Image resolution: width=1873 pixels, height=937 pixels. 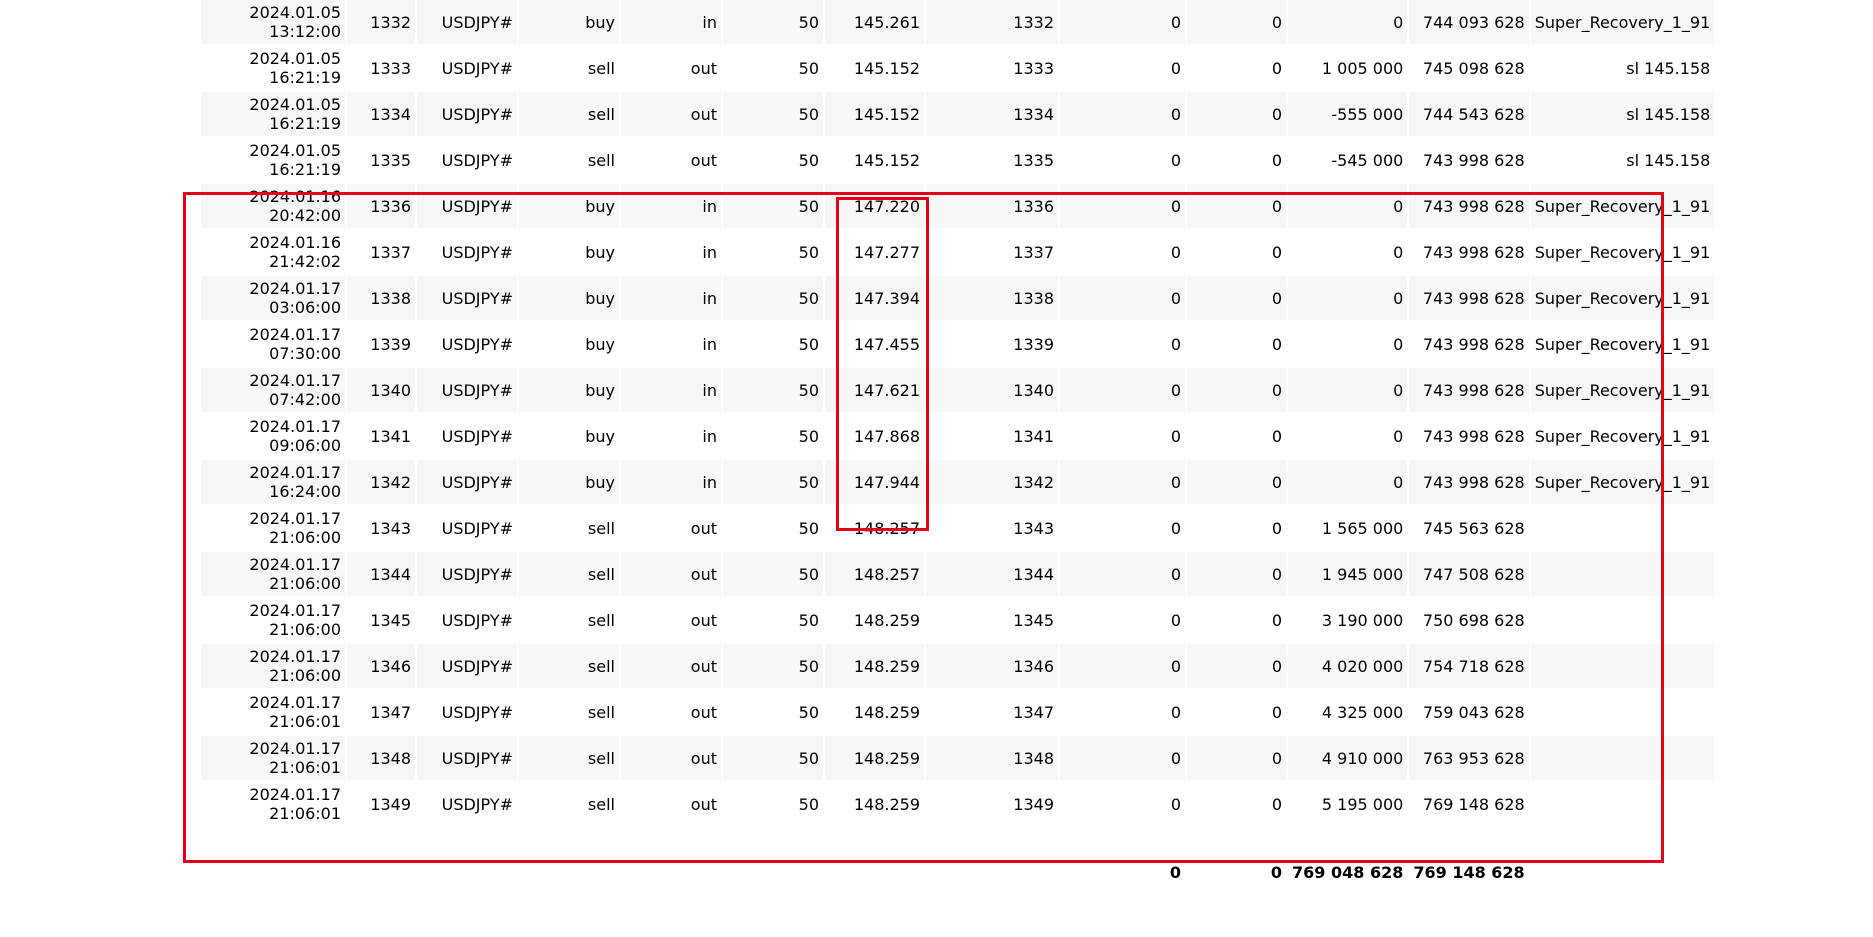 What do you see at coordinates (305, 353) in the screenshot?
I see `time-clock: 07:30:00` at bounding box center [305, 353].